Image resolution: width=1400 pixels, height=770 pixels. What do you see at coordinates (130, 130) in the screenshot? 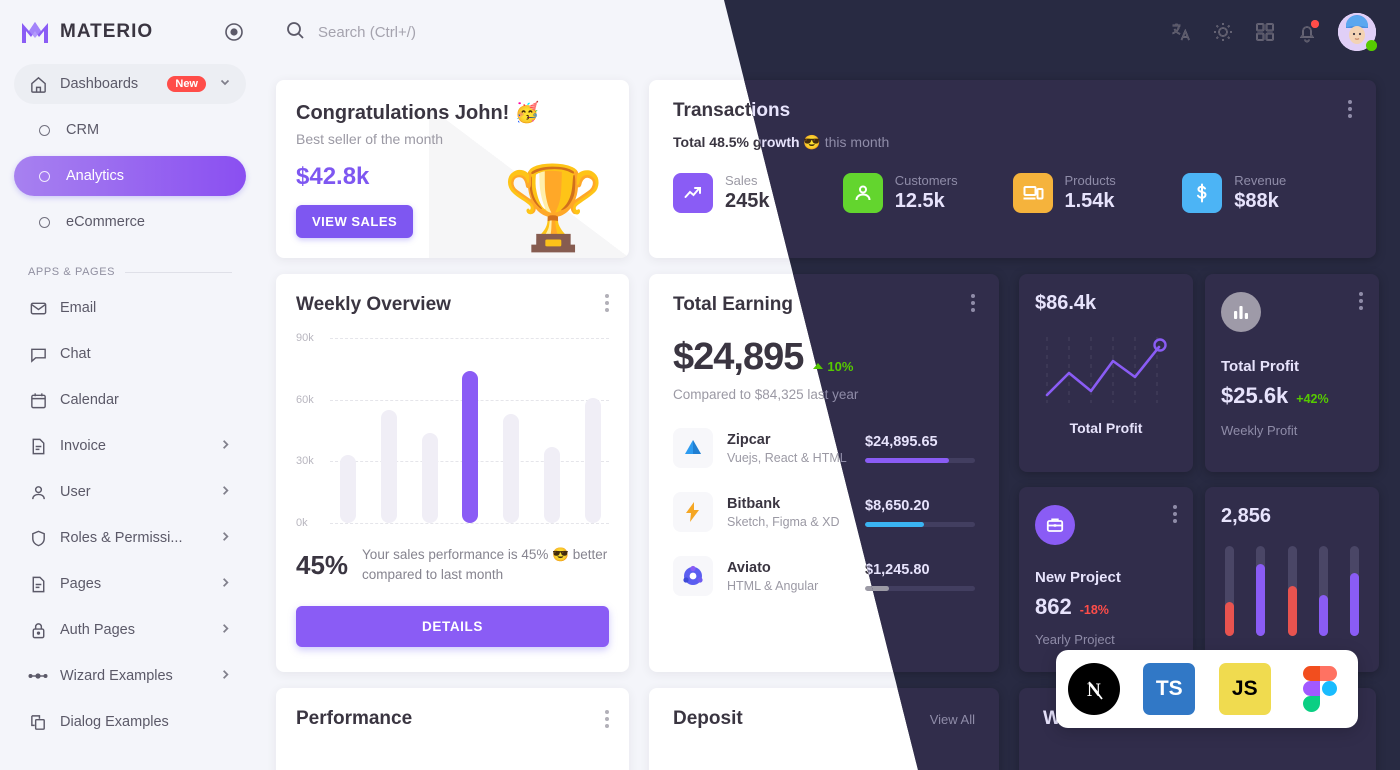
I see `sidebar-item-crm: CRM` at bounding box center [130, 130].